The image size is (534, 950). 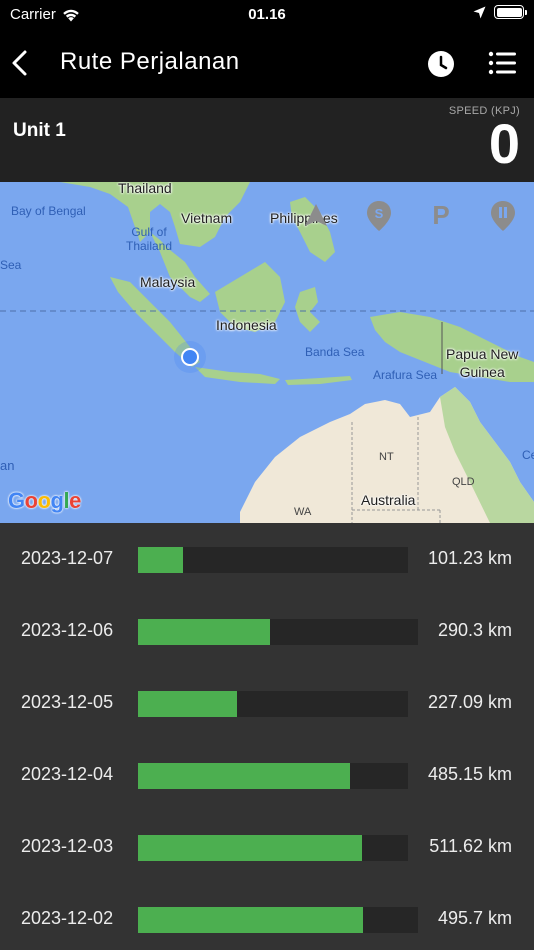 What do you see at coordinates (388, 500) in the screenshot?
I see `map-label-australia: Australia` at bounding box center [388, 500].